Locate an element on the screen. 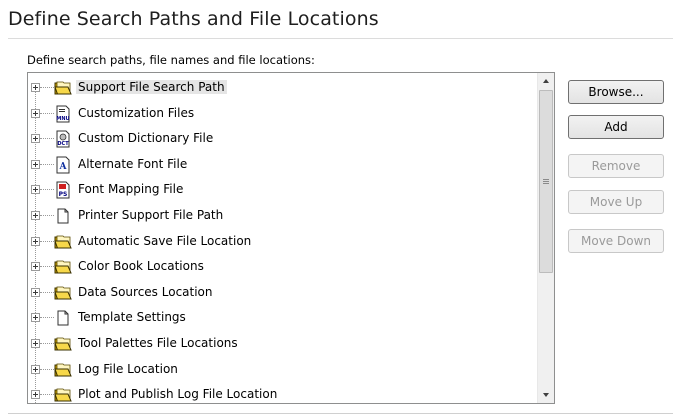 This screenshot has height=419, width=673. vertical-scrollbar is located at coordinates (545, 238).